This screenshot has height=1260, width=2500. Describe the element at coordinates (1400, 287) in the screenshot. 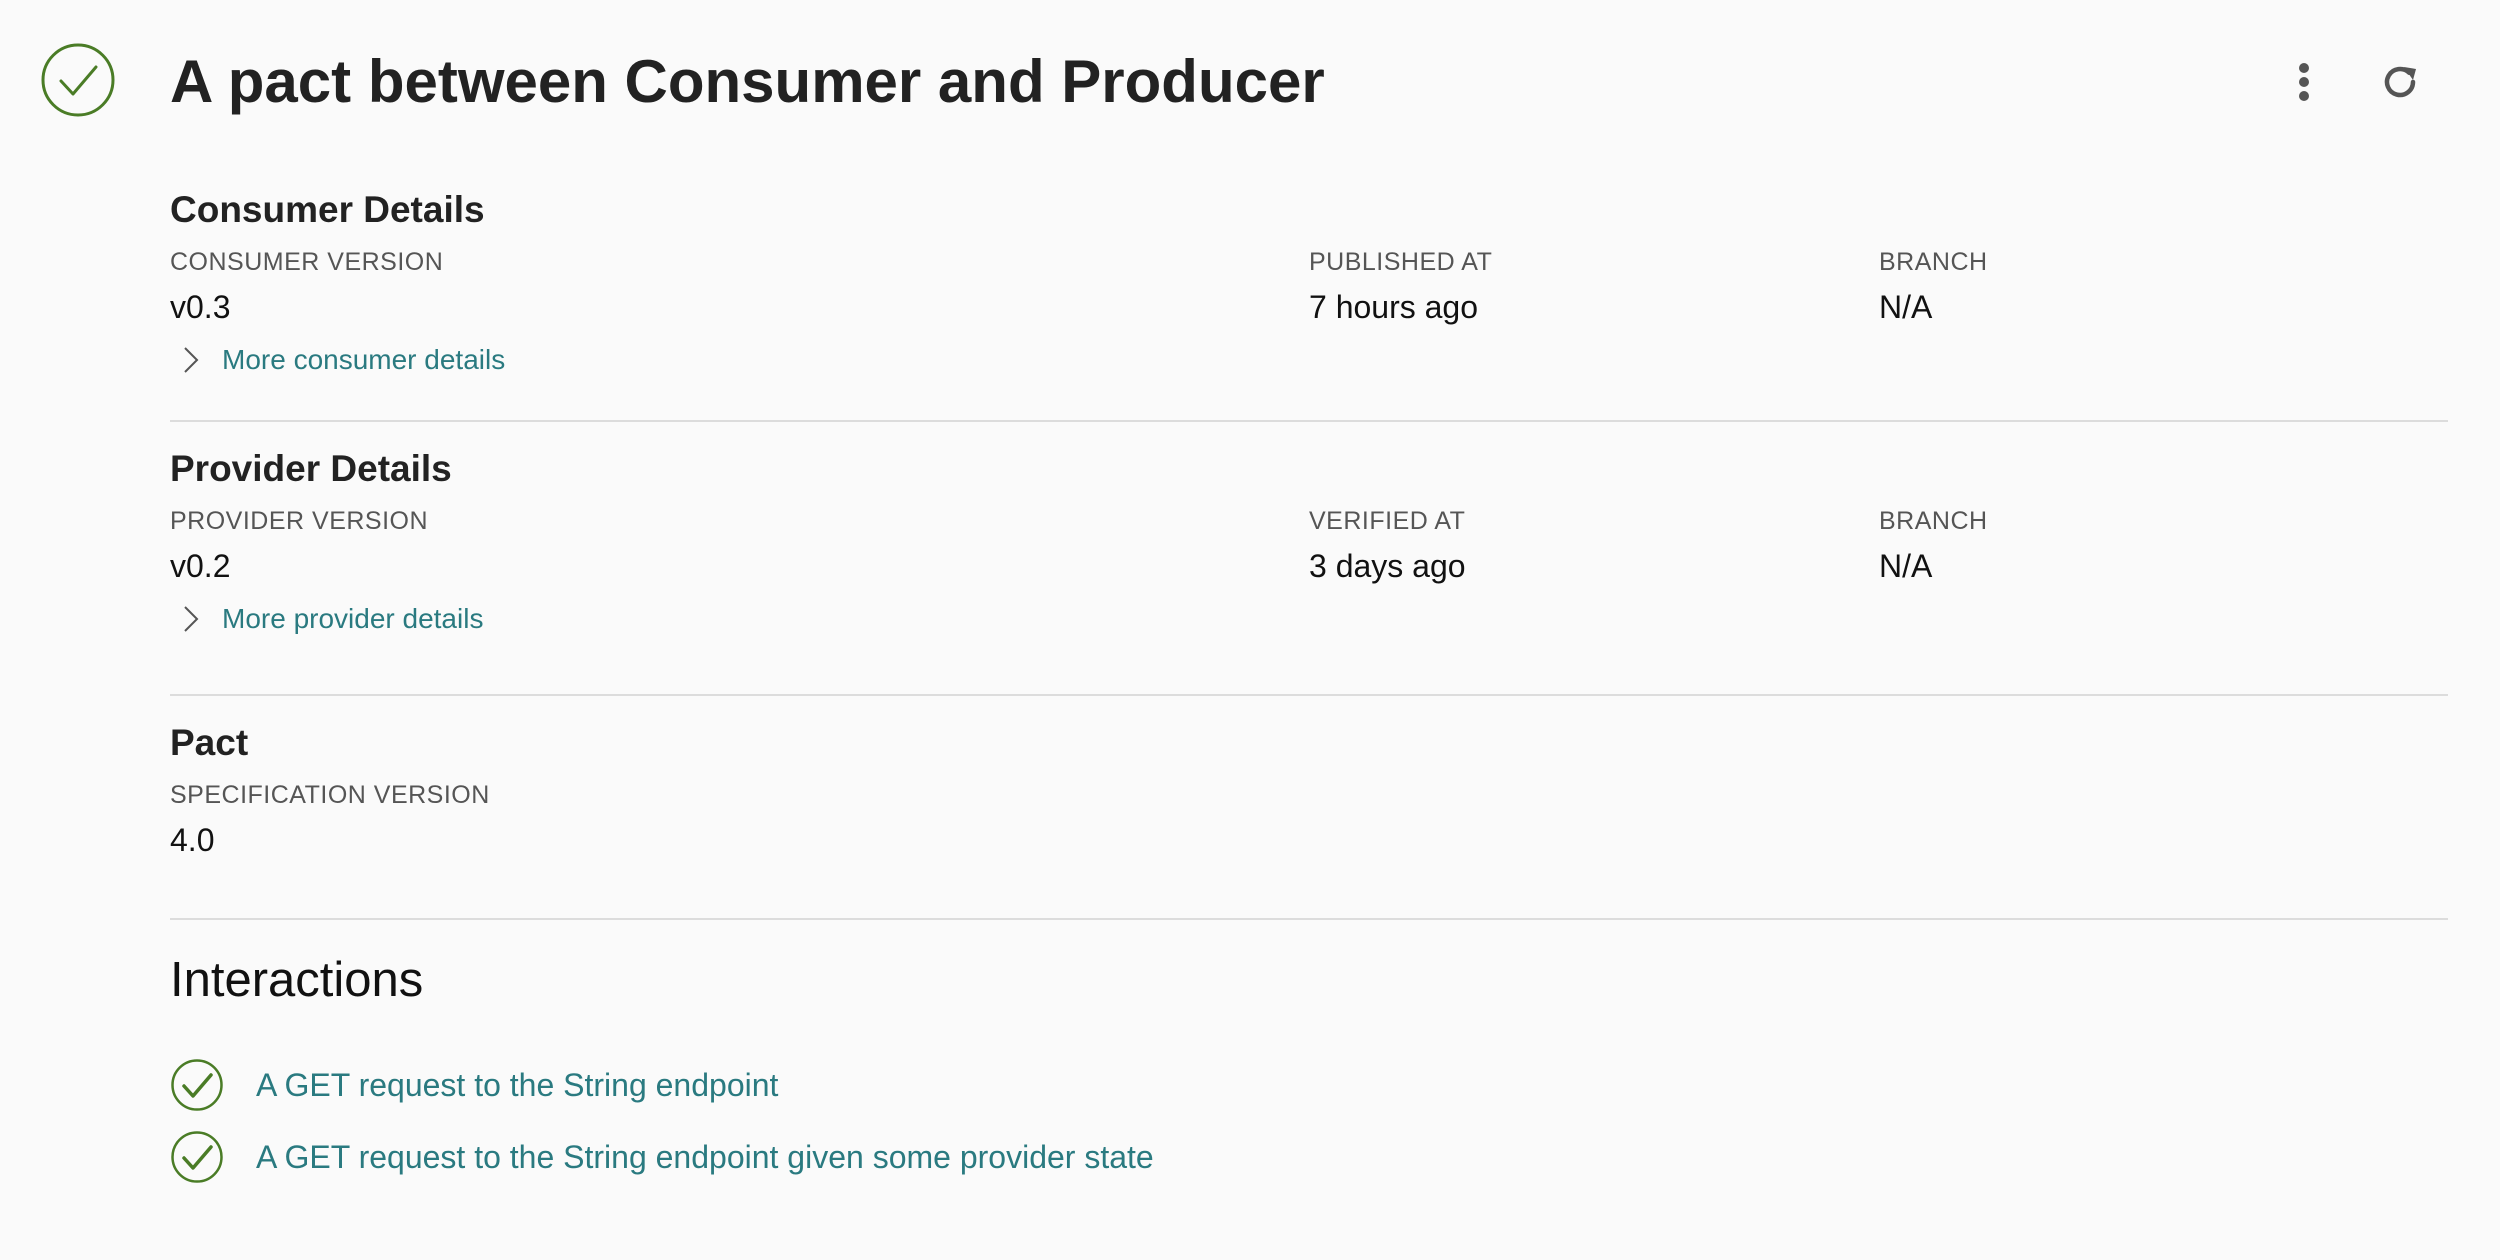

I see `published-at-field: PUBLISHED AT 7 hours ago` at that location.